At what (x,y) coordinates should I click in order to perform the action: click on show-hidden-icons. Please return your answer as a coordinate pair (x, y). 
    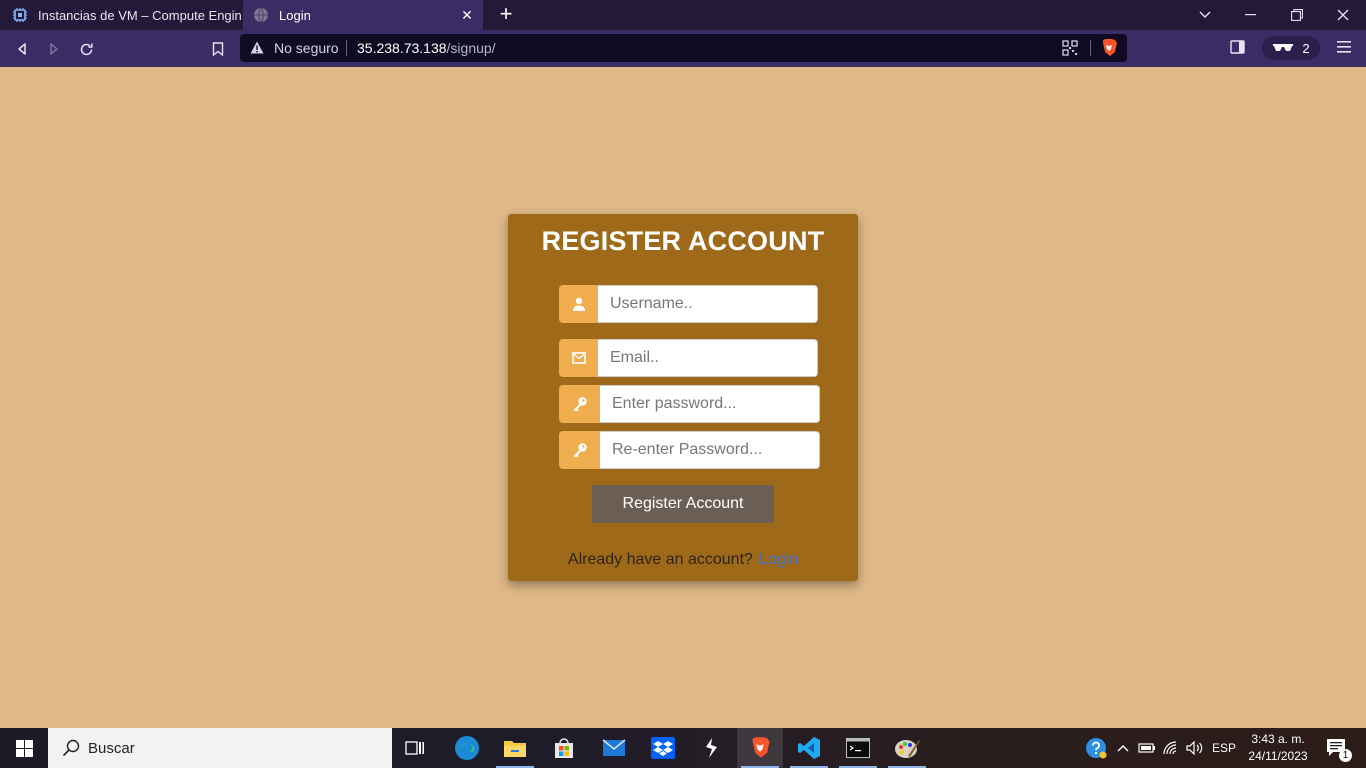
    Looking at the image, I should click on (1123, 748).